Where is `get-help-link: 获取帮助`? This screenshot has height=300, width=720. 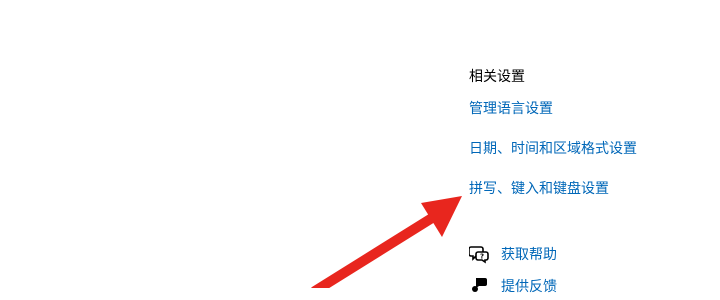 get-help-link: 获取帮助 is located at coordinates (529, 254).